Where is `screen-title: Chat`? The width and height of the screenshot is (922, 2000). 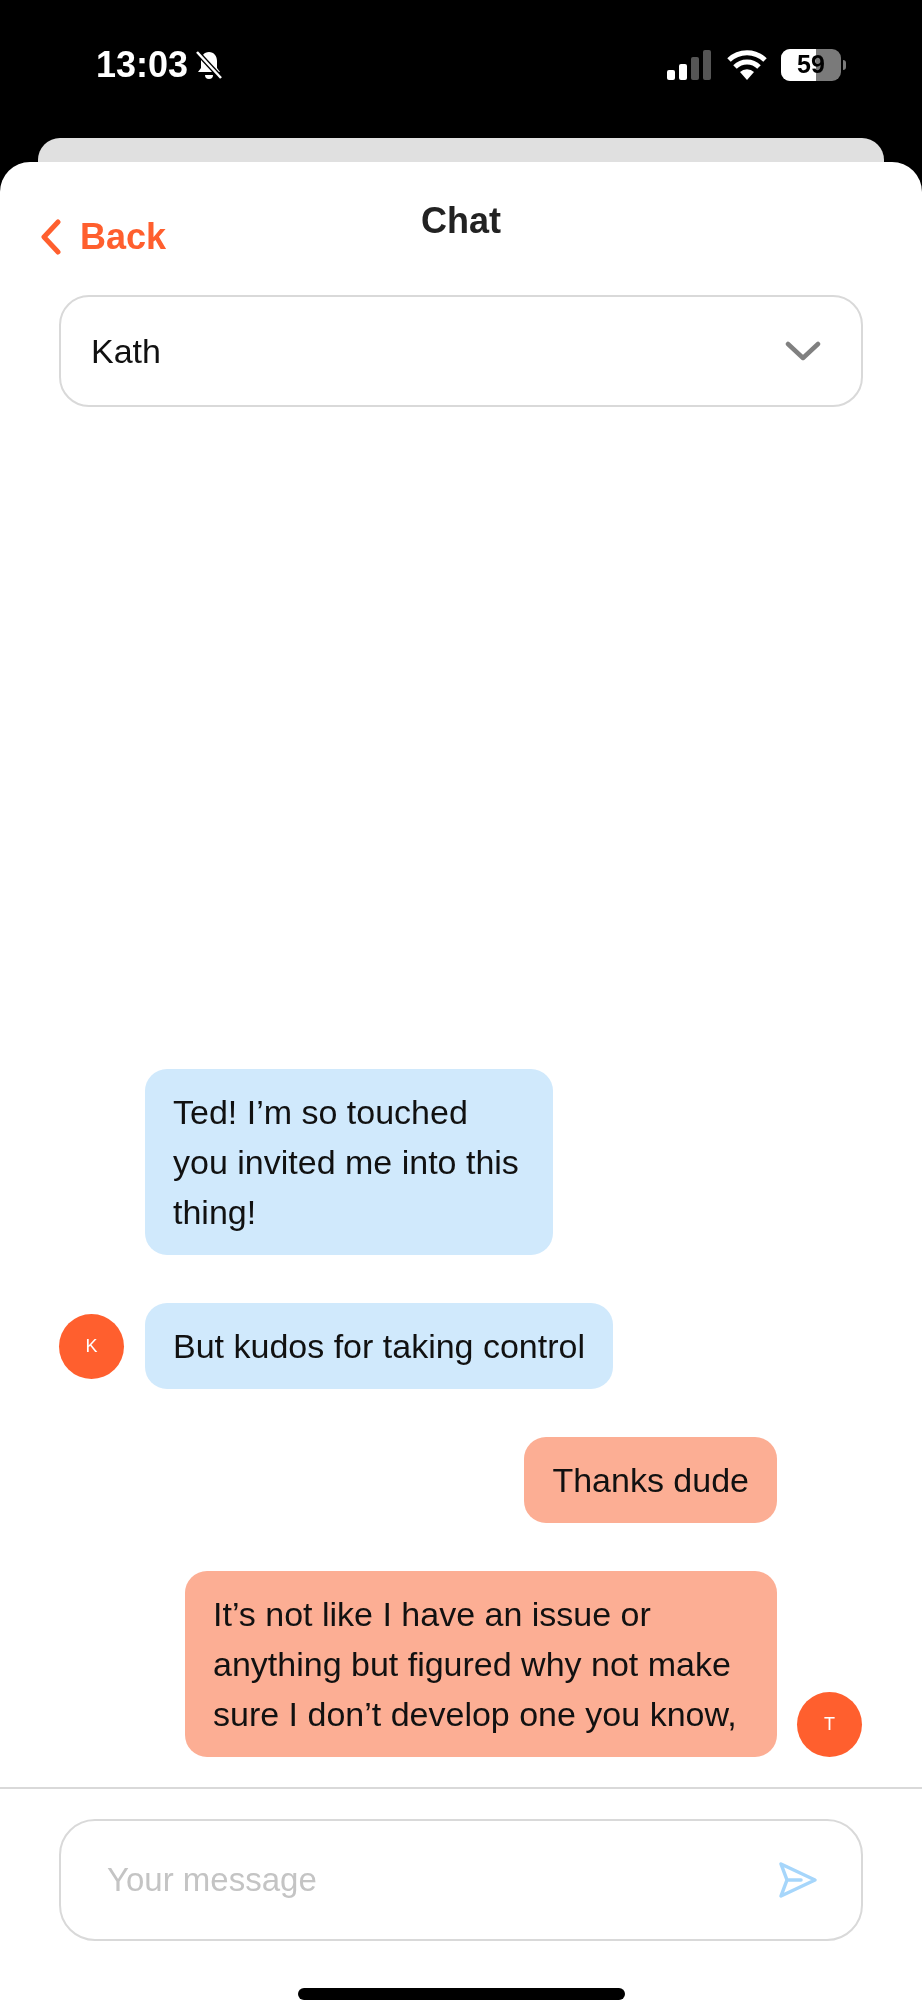 screen-title: Chat is located at coordinates (461, 221).